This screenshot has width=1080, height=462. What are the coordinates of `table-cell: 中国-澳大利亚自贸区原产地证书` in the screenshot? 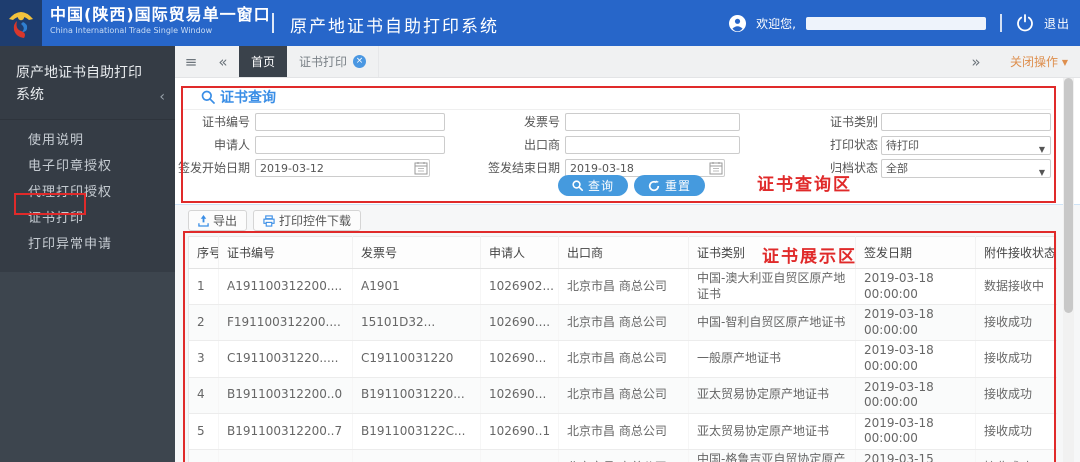 It's located at (772, 287).